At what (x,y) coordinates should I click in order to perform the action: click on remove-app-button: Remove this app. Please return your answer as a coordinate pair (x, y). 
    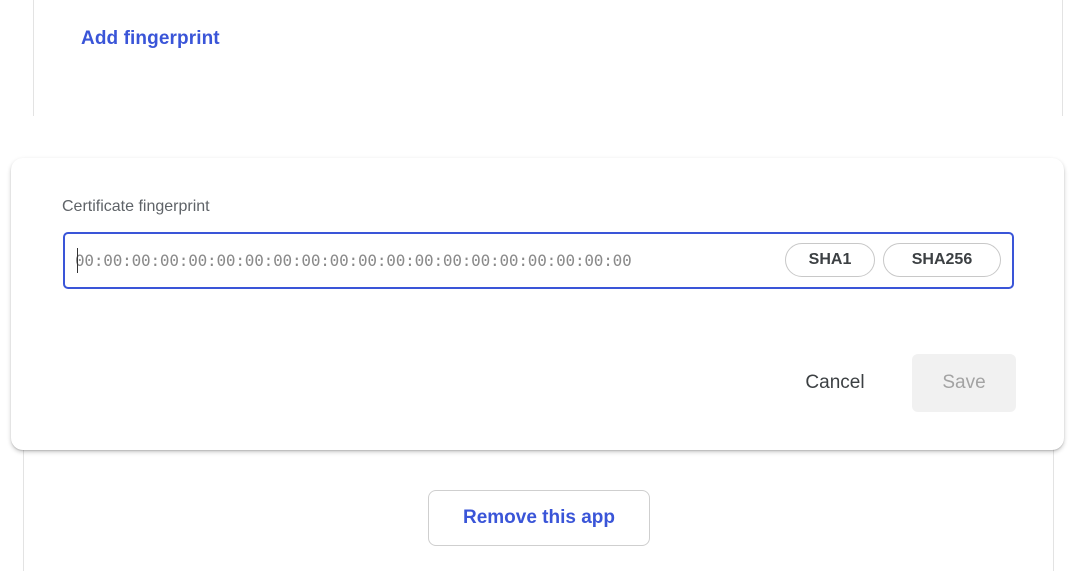
    Looking at the image, I should click on (539, 518).